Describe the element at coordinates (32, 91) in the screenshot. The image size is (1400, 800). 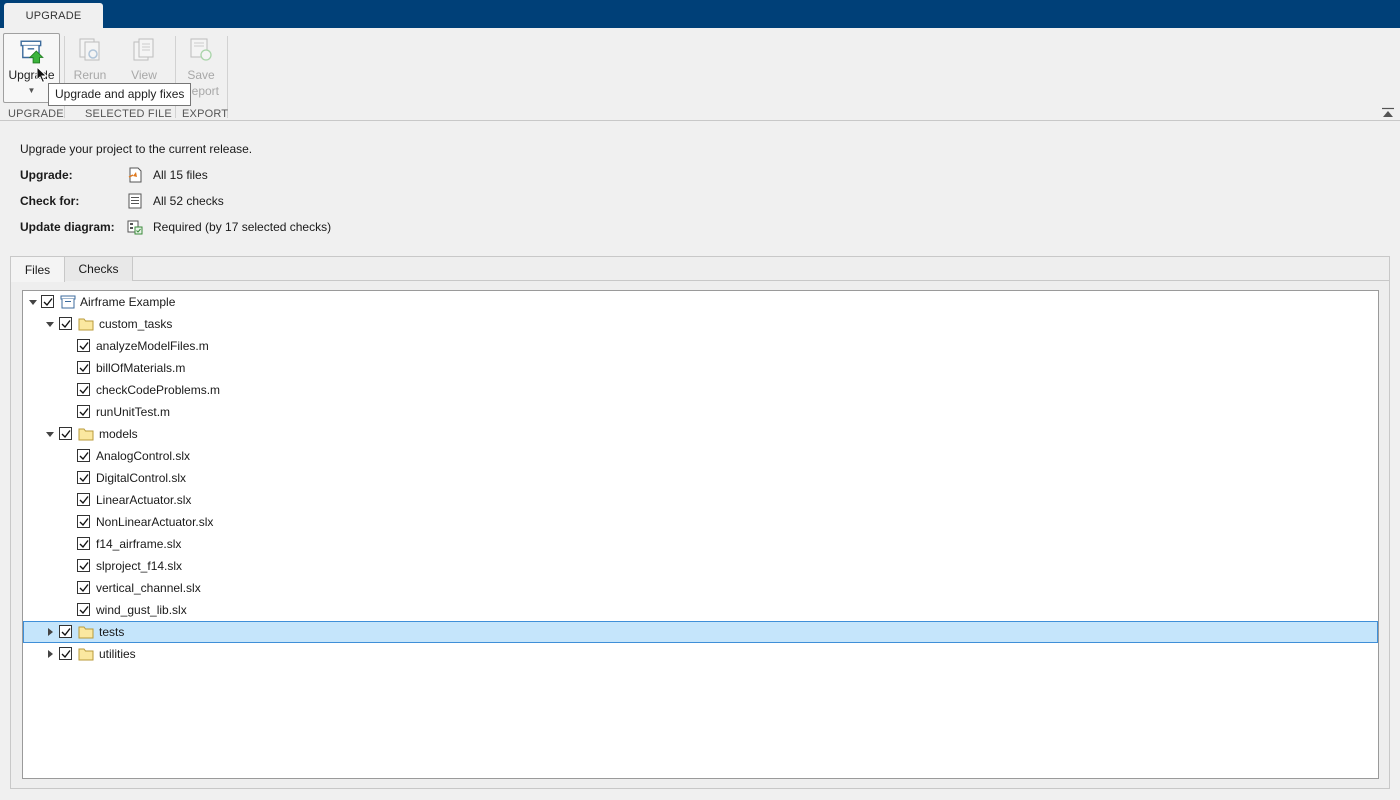
I see `chevron-down-icon: ▼` at that location.